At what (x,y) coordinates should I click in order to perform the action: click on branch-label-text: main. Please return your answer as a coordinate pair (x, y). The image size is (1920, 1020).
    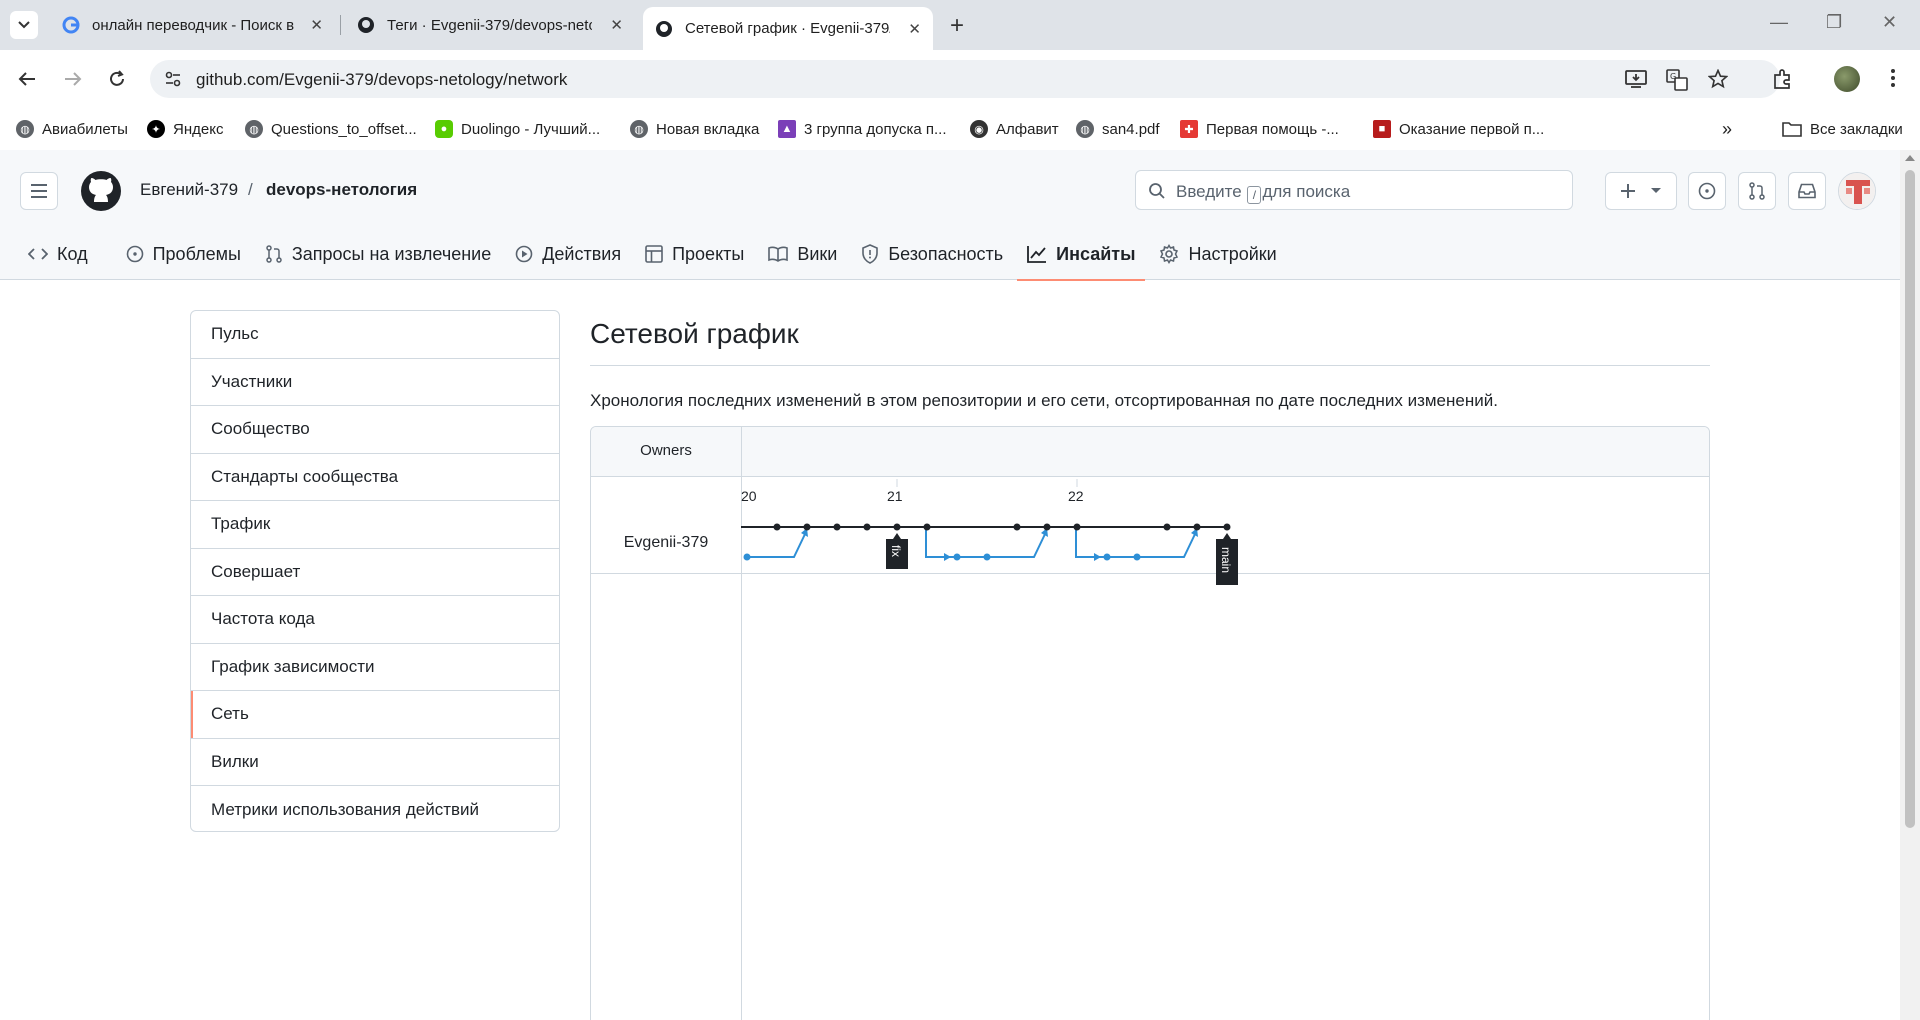
    Looking at the image, I should click on (1226, 560).